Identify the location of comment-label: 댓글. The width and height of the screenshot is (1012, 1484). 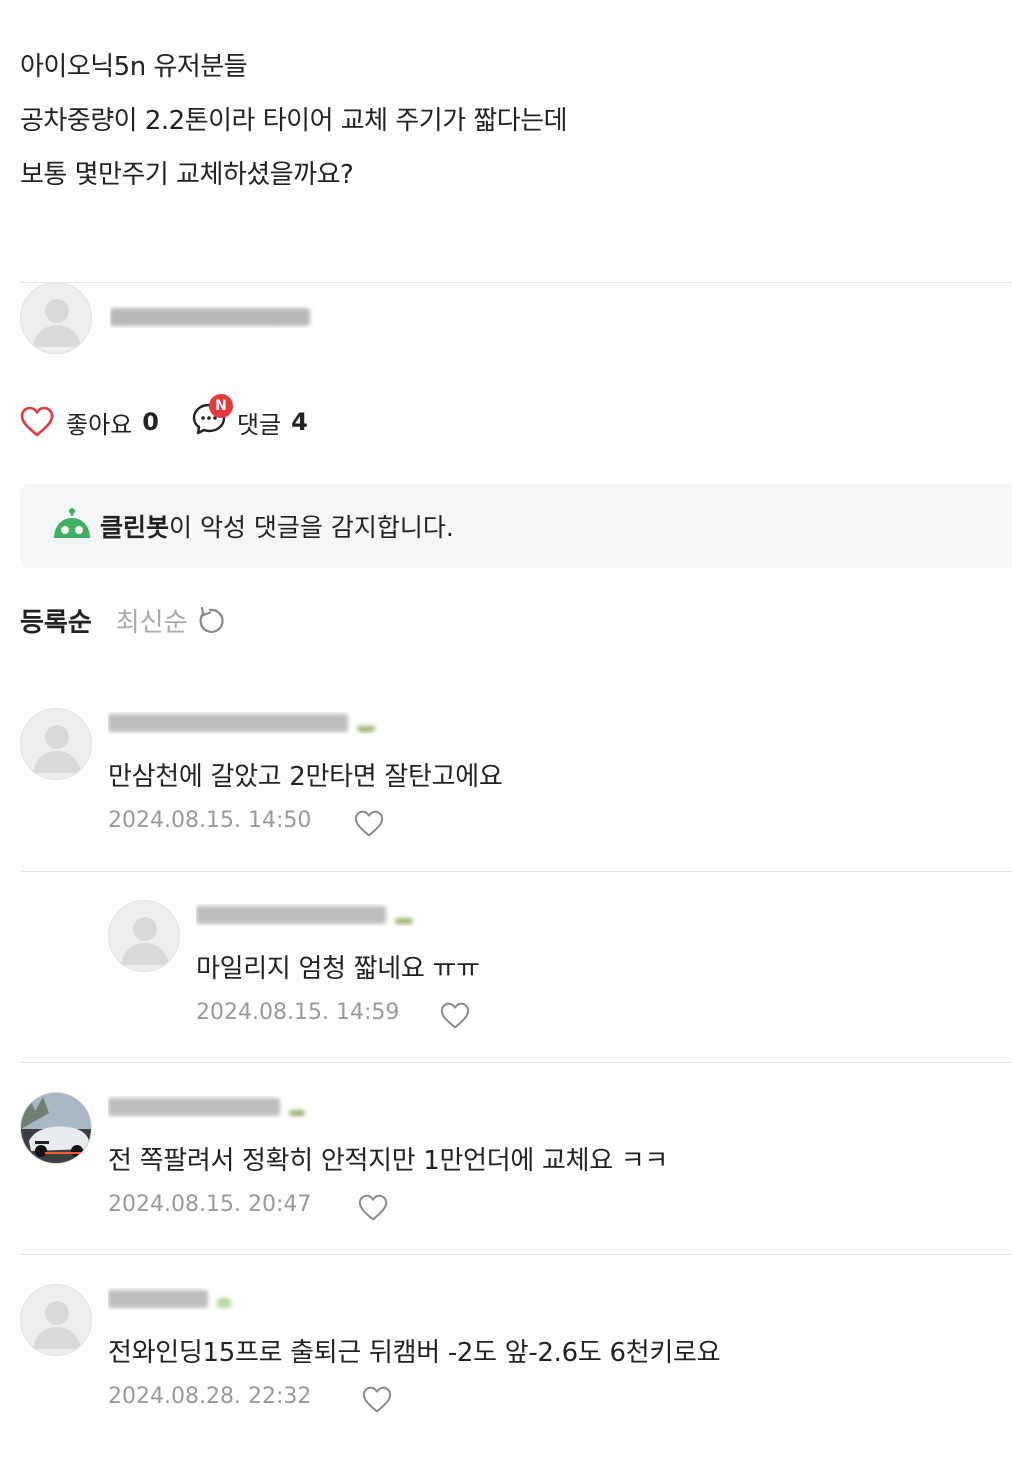
(259, 424).